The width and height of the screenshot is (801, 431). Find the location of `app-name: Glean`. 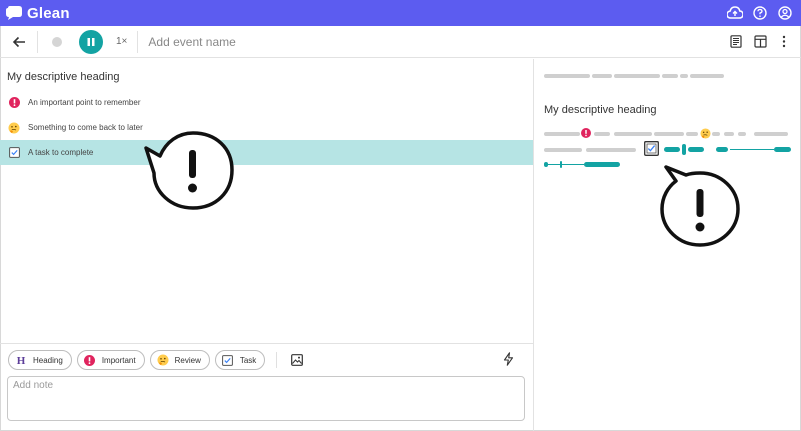

app-name: Glean is located at coordinates (48, 13).